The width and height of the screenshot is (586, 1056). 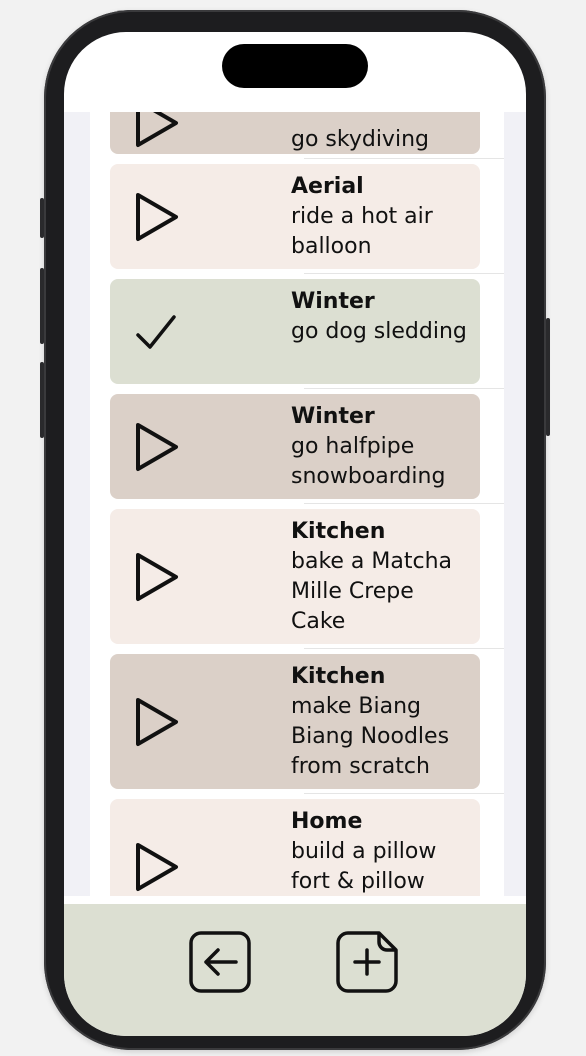 I want to click on list-item: Aerial ride a hot air balloon, so click(x=297, y=219).